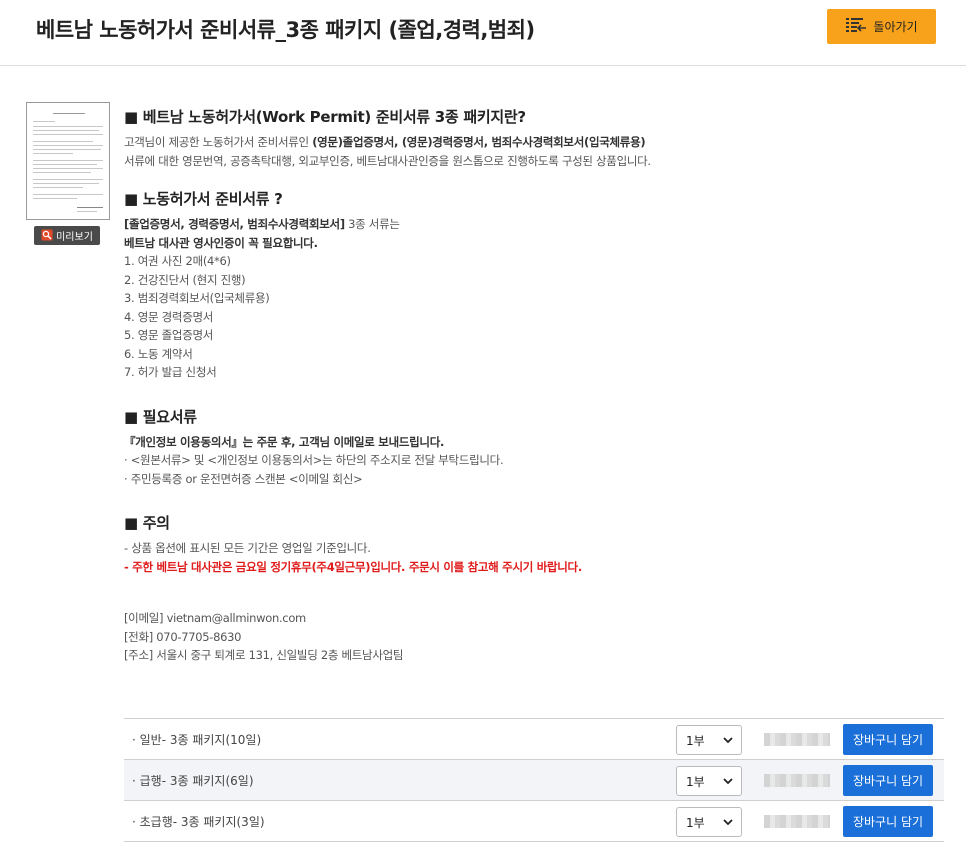 The image size is (966, 848). What do you see at coordinates (197, 740) in the screenshot?
I see `option-label: · 일반- 3종 패키지(10일)` at bounding box center [197, 740].